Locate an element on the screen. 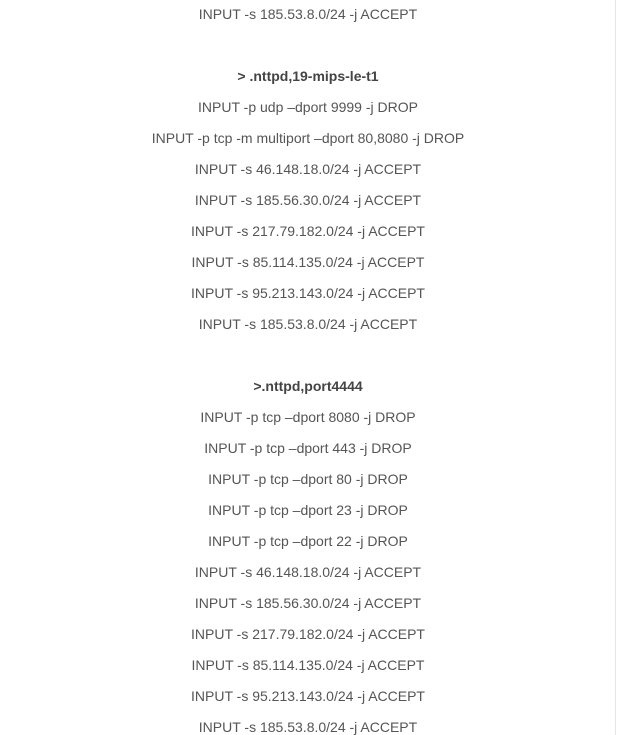 The image size is (618, 735). rule-line: INPUT -p tcp –dport 22 -j DROP is located at coordinates (308, 541).